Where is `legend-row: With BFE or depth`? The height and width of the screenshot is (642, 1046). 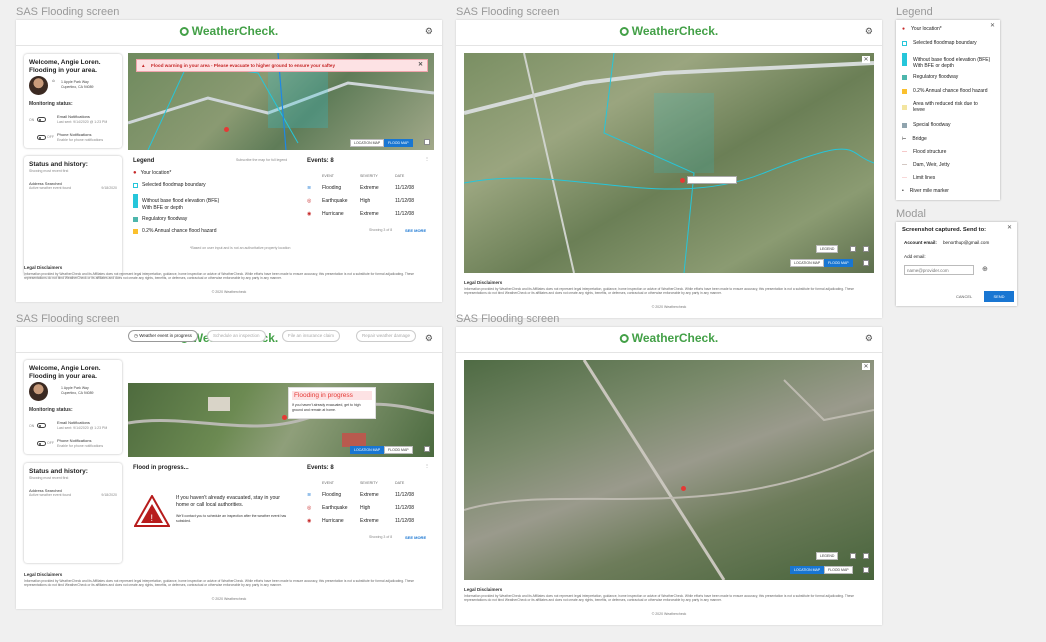 legend-row: With BFE or depth is located at coordinates (162, 208).